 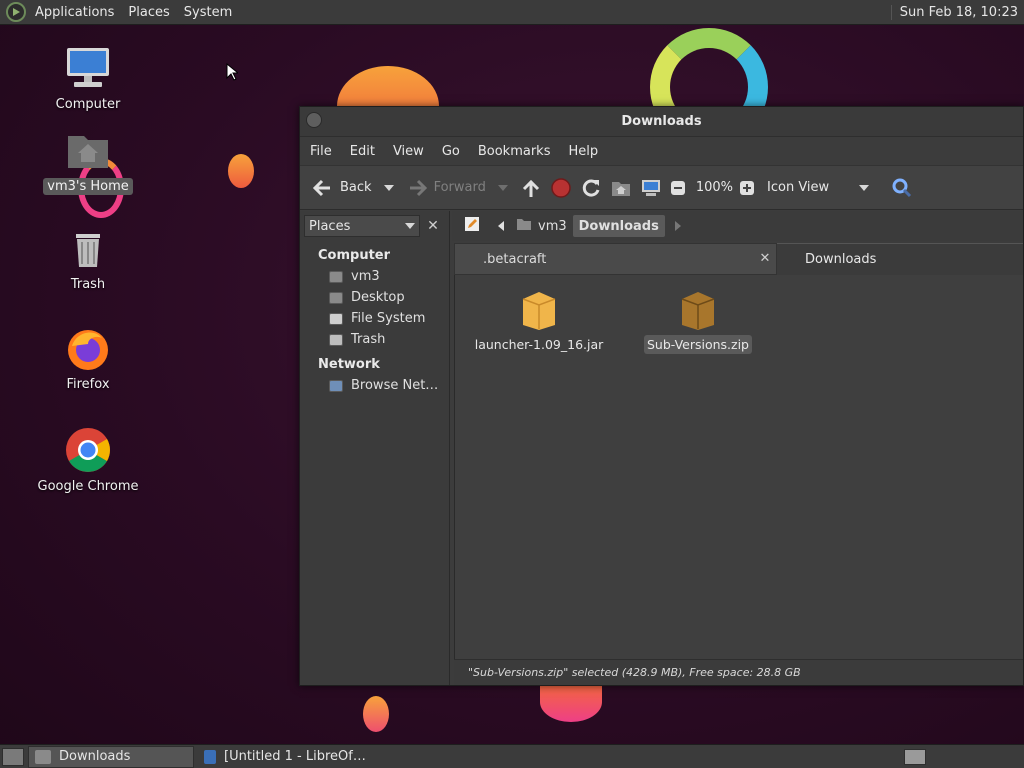 I want to click on task-downloads: Downloads, so click(x=111, y=756).